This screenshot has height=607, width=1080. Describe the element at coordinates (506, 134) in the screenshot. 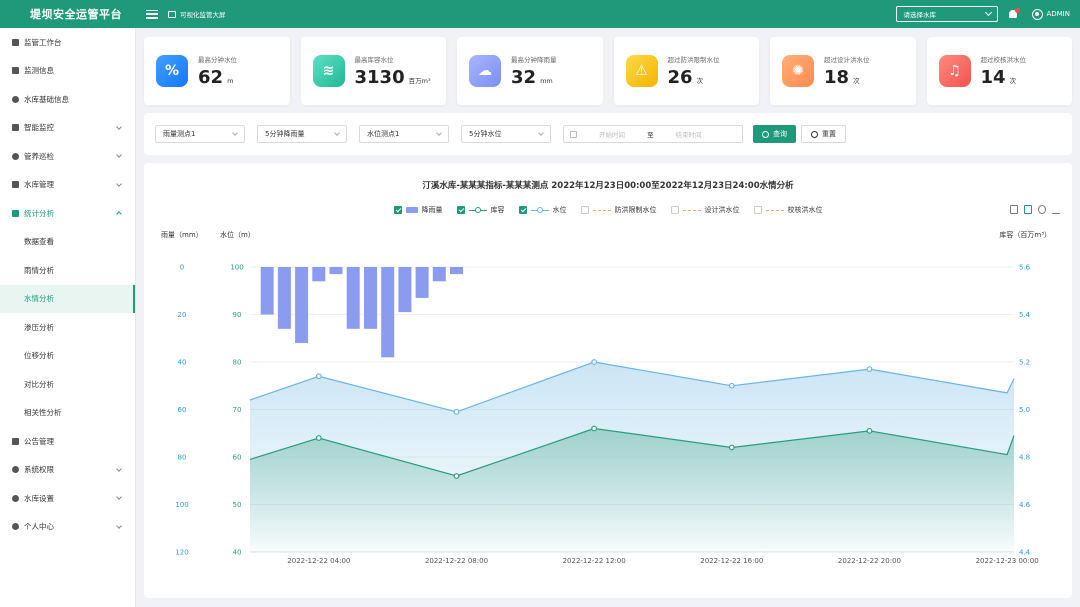

I see `level-interval-select: 5分钟水位` at that location.